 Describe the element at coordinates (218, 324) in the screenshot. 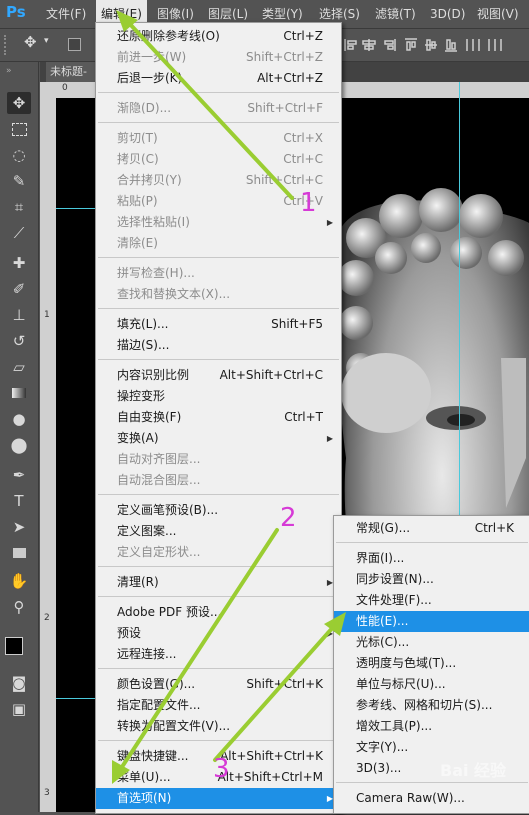

I see `menu-item-fill: 填充(L)... Shift+F5` at that location.